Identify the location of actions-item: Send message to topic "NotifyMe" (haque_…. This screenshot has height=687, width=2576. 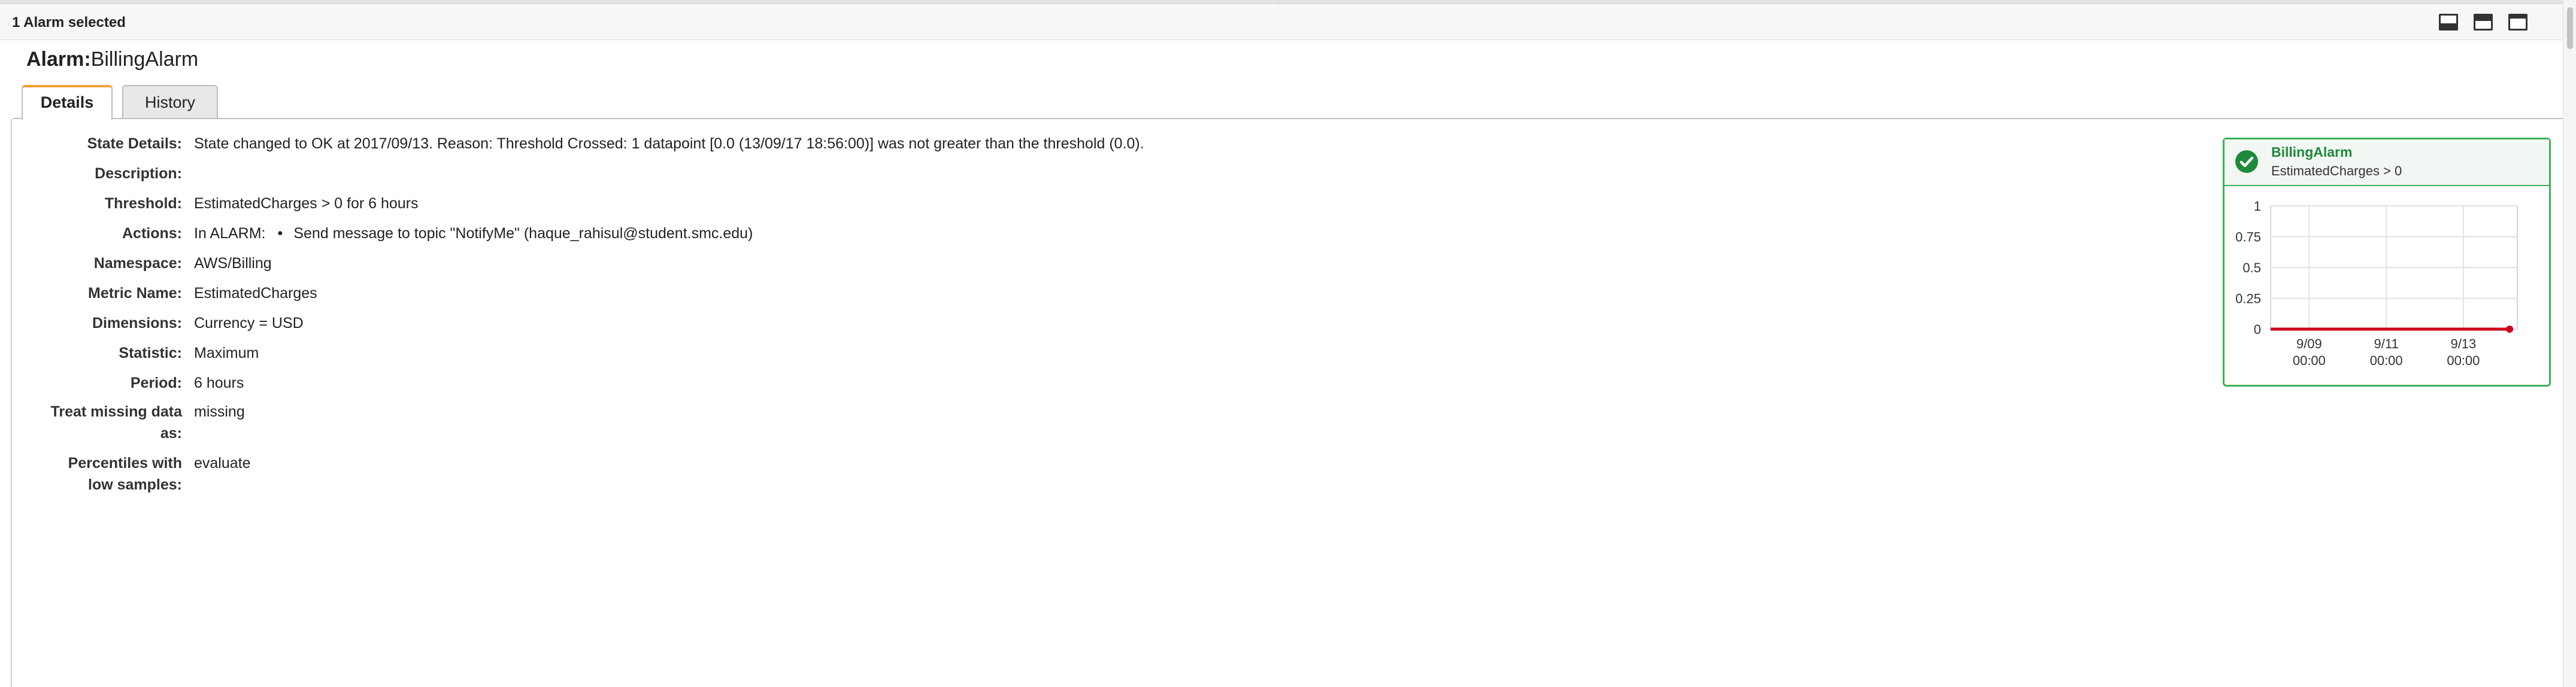
(523, 233).